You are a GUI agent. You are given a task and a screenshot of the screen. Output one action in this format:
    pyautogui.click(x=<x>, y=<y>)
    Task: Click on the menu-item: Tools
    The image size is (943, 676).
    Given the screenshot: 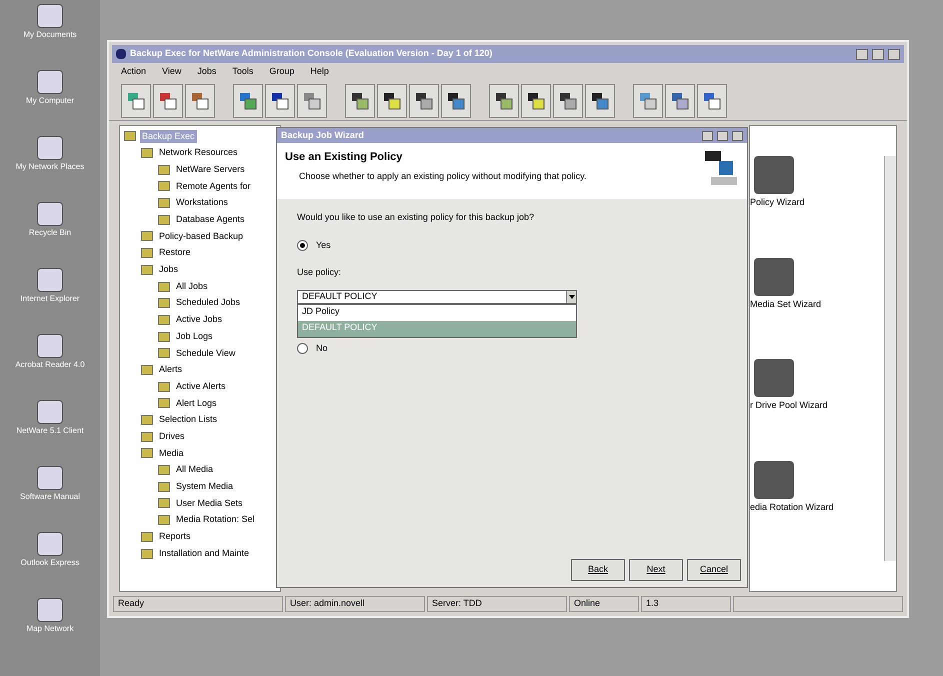 What is the action you would take?
    pyautogui.click(x=243, y=72)
    